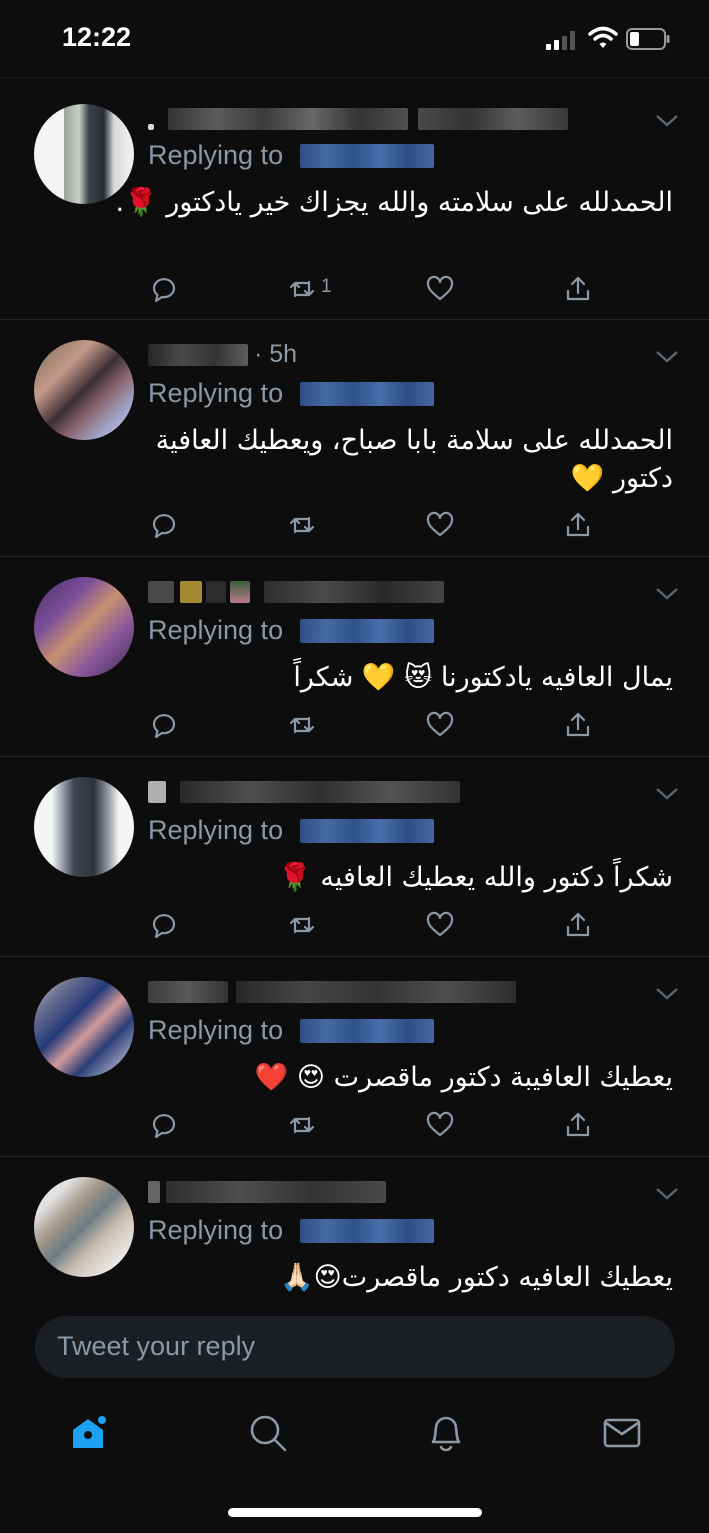 This screenshot has width=709, height=1533. I want to click on tweet-actions: 1, so click(354, 290).